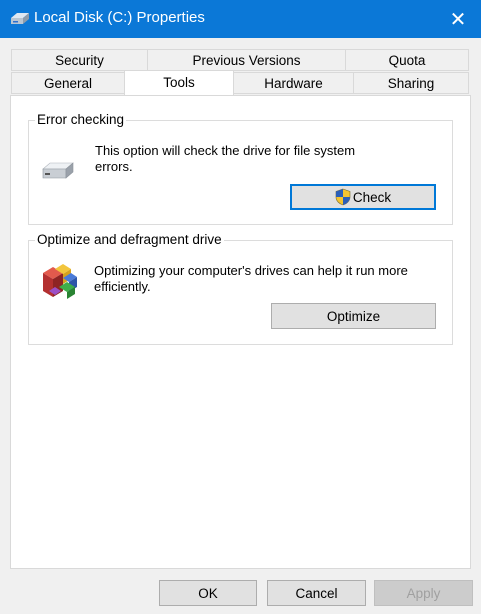 Image resolution: width=481 pixels, height=614 pixels. What do you see at coordinates (353, 316) in the screenshot?
I see `optimize-button: Optimize` at bounding box center [353, 316].